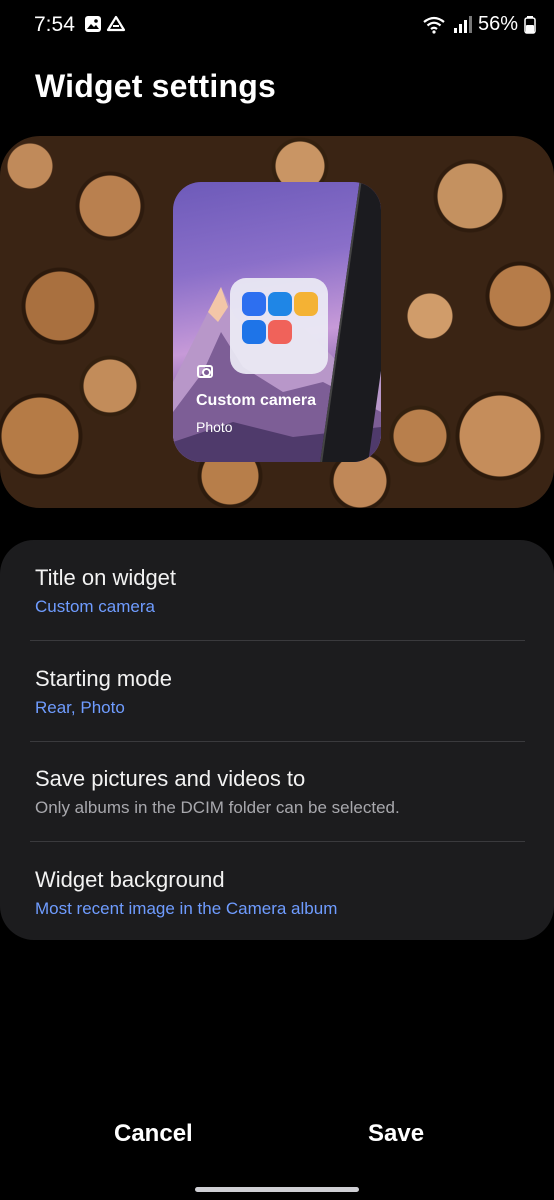 The width and height of the screenshot is (554, 1200). I want to click on status-bar: 7:54 56%, so click(277, 25).